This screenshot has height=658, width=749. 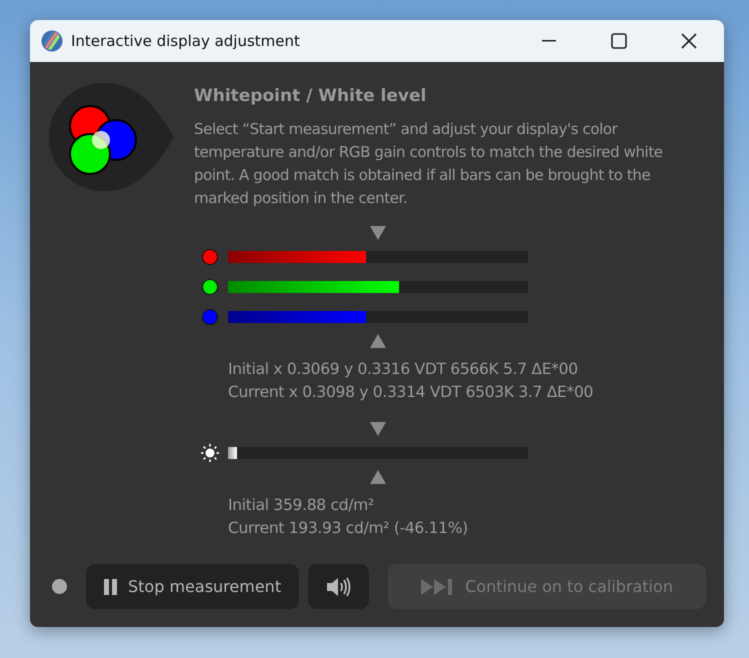 What do you see at coordinates (619, 41) in the screenshot?
I see `maximize-icon` at bounding box center [619, 41].